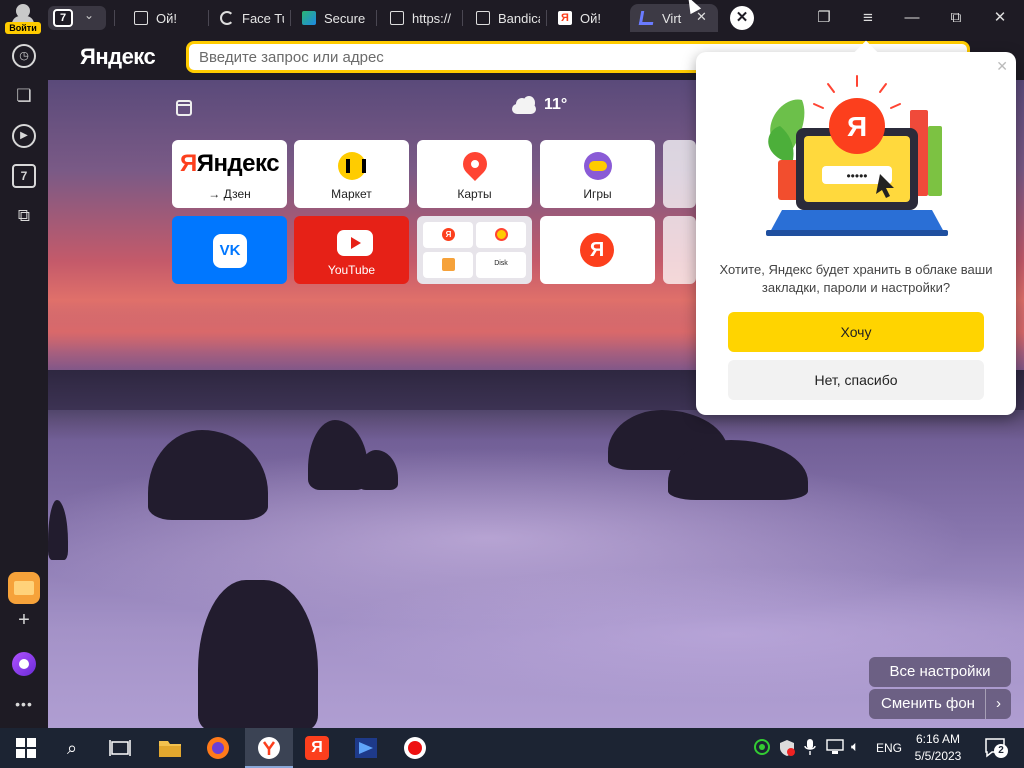  I want to click on restore-icon: ⧉, so click(956, 17).